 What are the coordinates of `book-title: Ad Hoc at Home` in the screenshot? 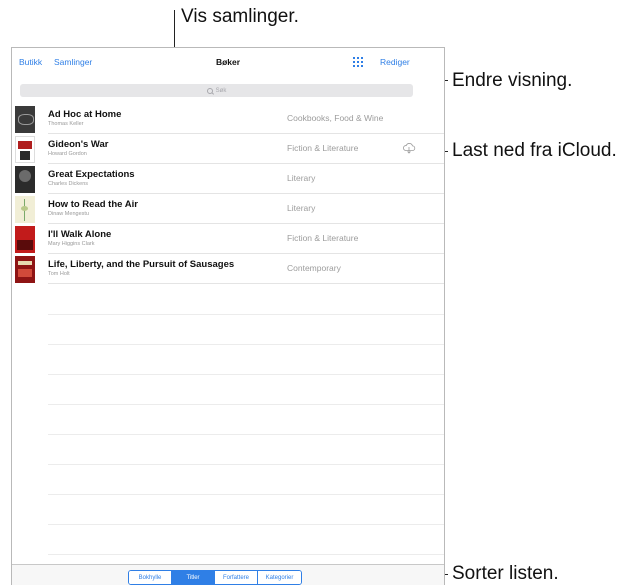 It's located at (85, 114).